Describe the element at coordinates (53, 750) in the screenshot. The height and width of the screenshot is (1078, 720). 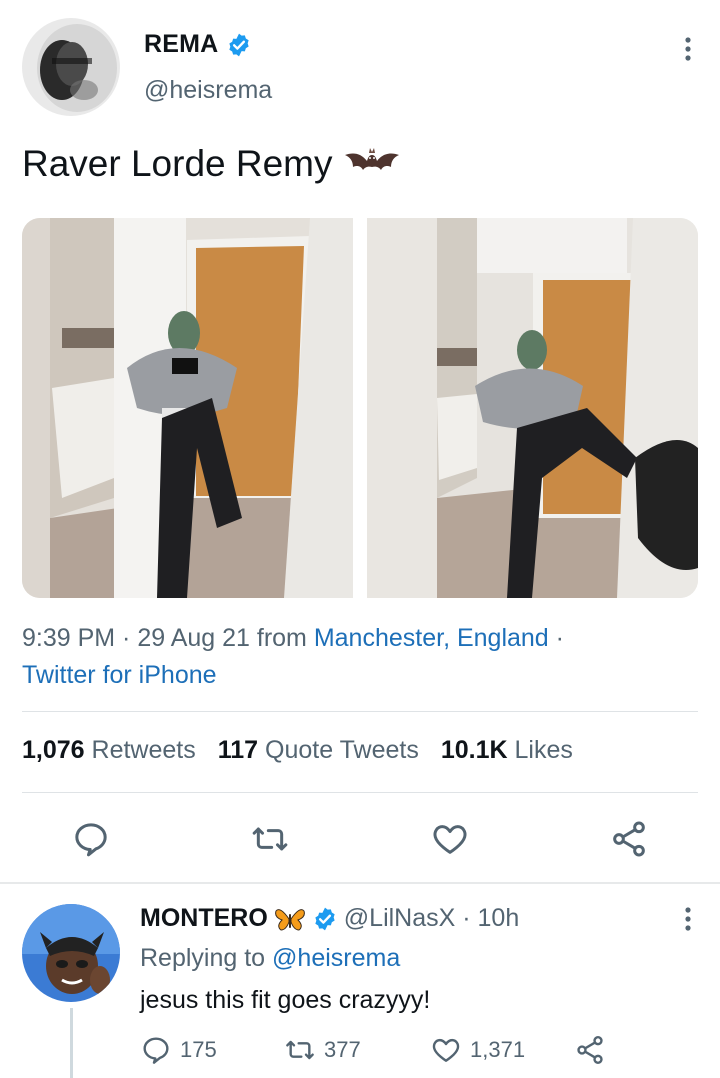
I see `retweets-count: 1,076` at that location.